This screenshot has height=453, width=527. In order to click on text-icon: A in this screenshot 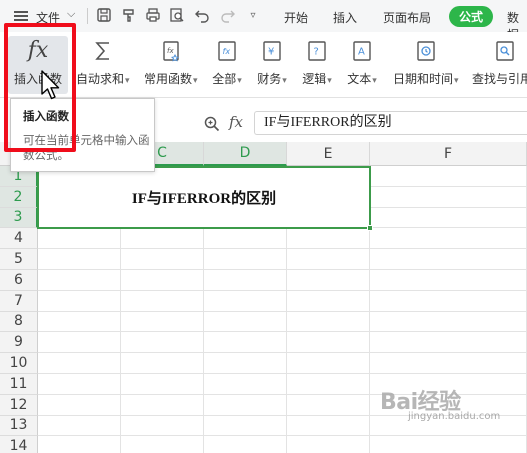, I will do `click(362, 51)`.